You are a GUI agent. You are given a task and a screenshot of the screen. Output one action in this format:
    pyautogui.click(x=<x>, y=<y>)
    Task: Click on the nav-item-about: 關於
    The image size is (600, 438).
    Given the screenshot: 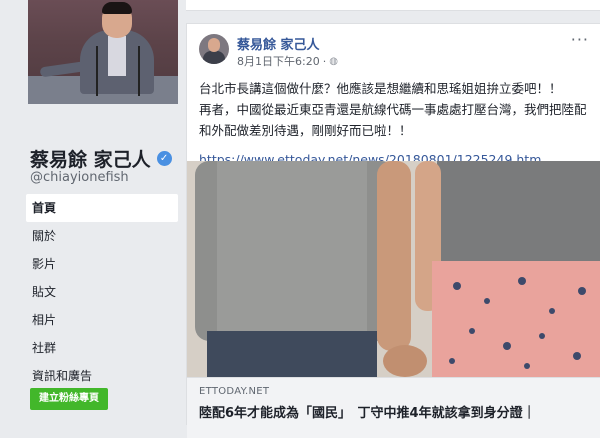 What is the action you would take?
    pyautogui.click(x=102, y=236)
    